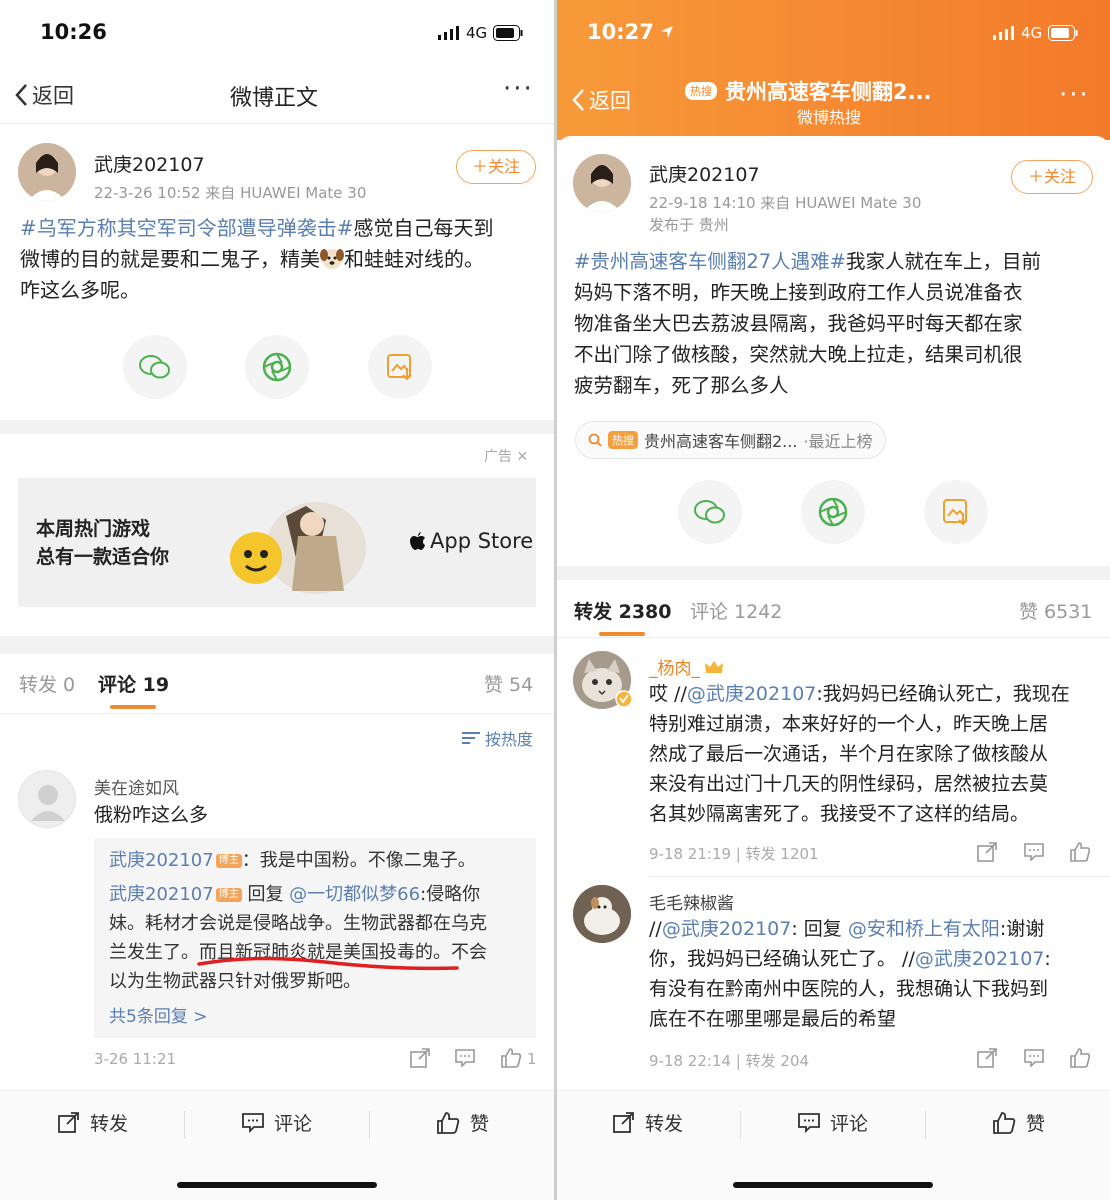 The height and width of the screenshot is (1200, 1110). What do you see at coordinates (532, 1059) in the screenshot?
I see `like-count: 1` at bounding box center [532, 1059].